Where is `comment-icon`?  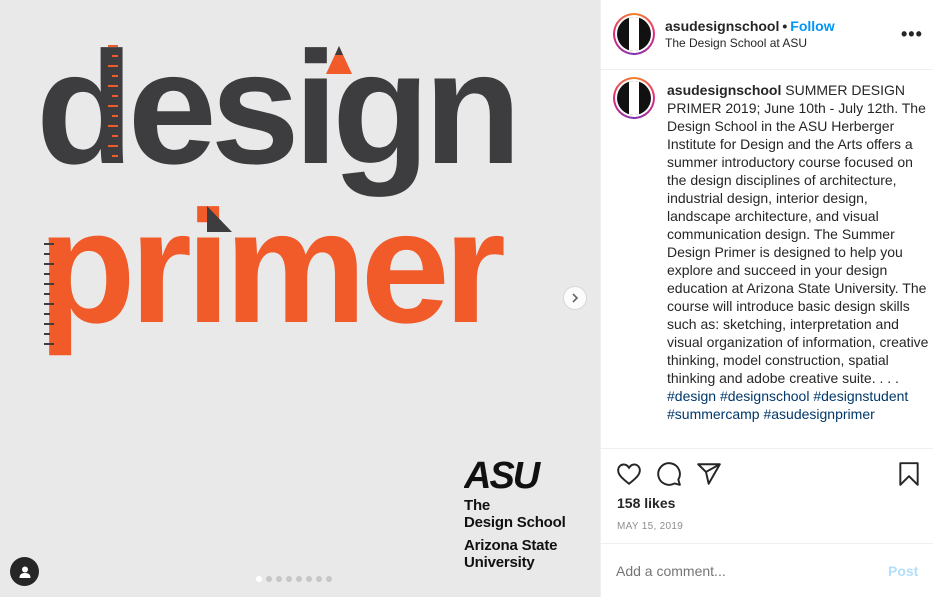
comment-icon is located at coordinates (669, 474).